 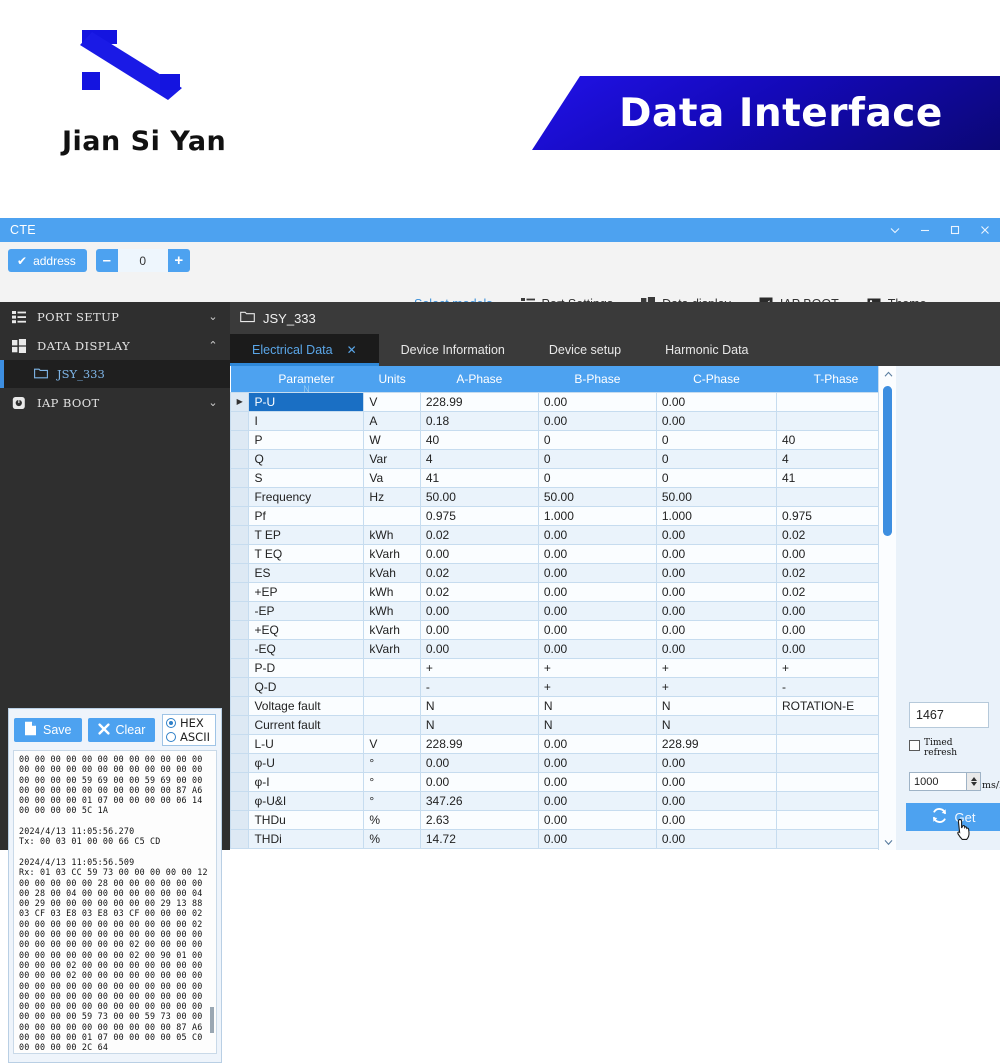 What do you see at coordinates (306, 705) in the screenshot?
I see `cell-parameter: Voltage fault` at bounding box center [306, 705].